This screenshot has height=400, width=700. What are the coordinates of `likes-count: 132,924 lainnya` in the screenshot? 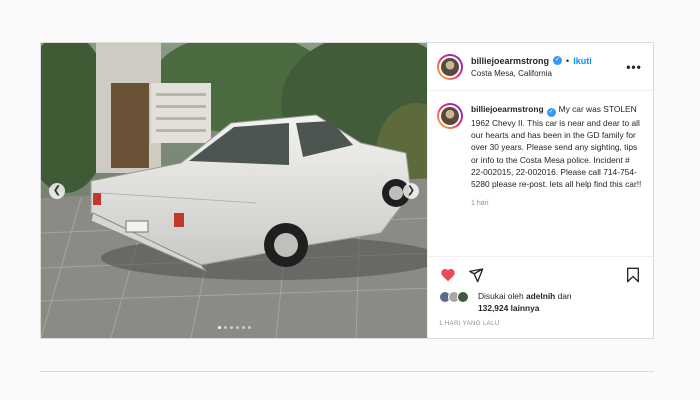 It's located at (508, 308).